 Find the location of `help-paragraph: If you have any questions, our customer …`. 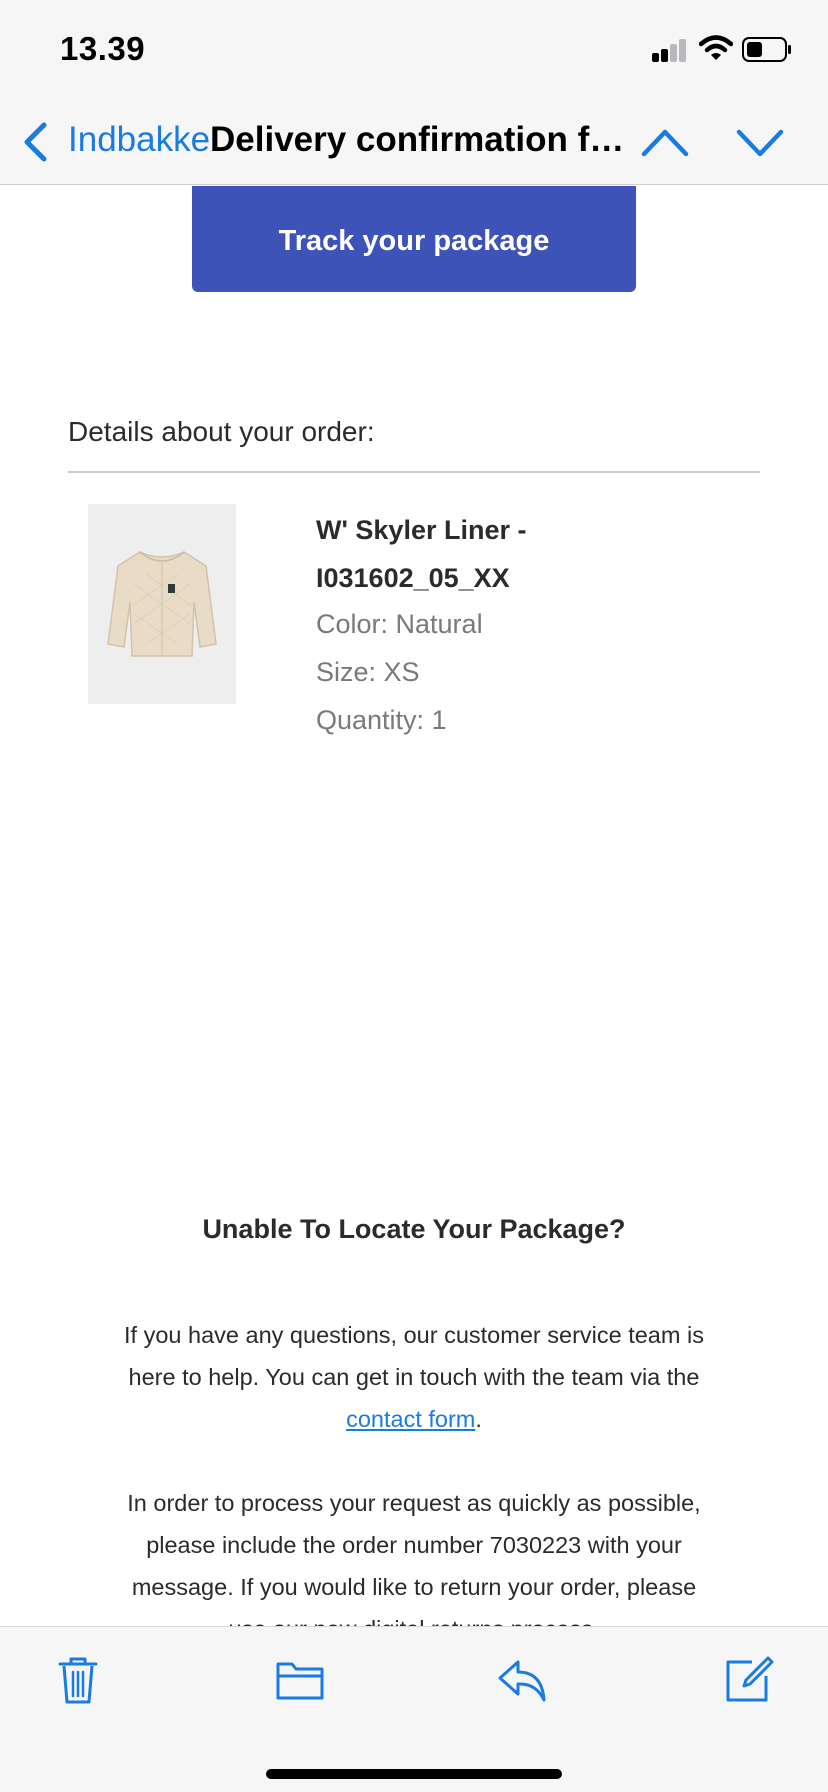

help-paragraph: If you have any questions, our customer … is located at coordinates (414, 1377).